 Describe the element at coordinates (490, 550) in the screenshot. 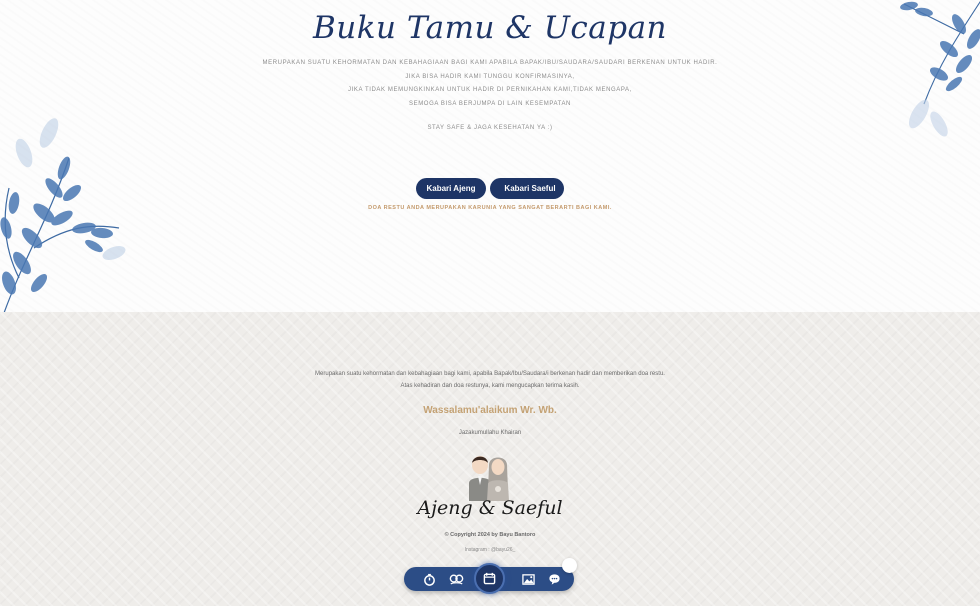

I see `instagram-text: Instagram : @bayu26_` at that location.